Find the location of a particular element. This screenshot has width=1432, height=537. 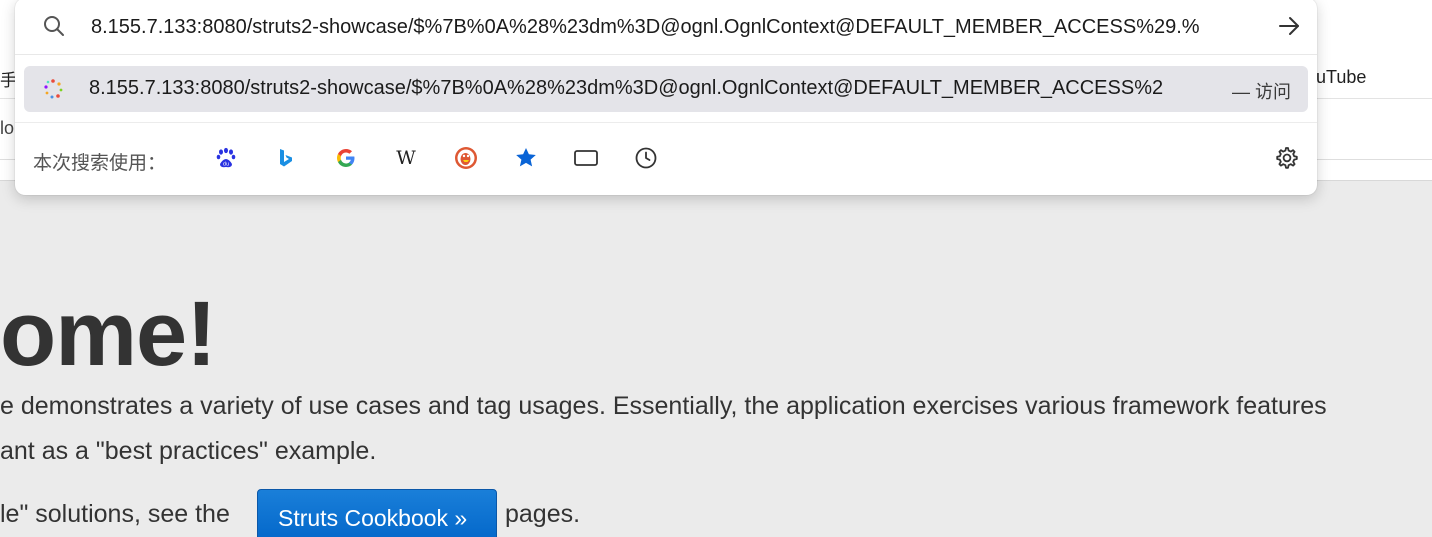

arrow-right-icon is located at coordinates (1289, 26).